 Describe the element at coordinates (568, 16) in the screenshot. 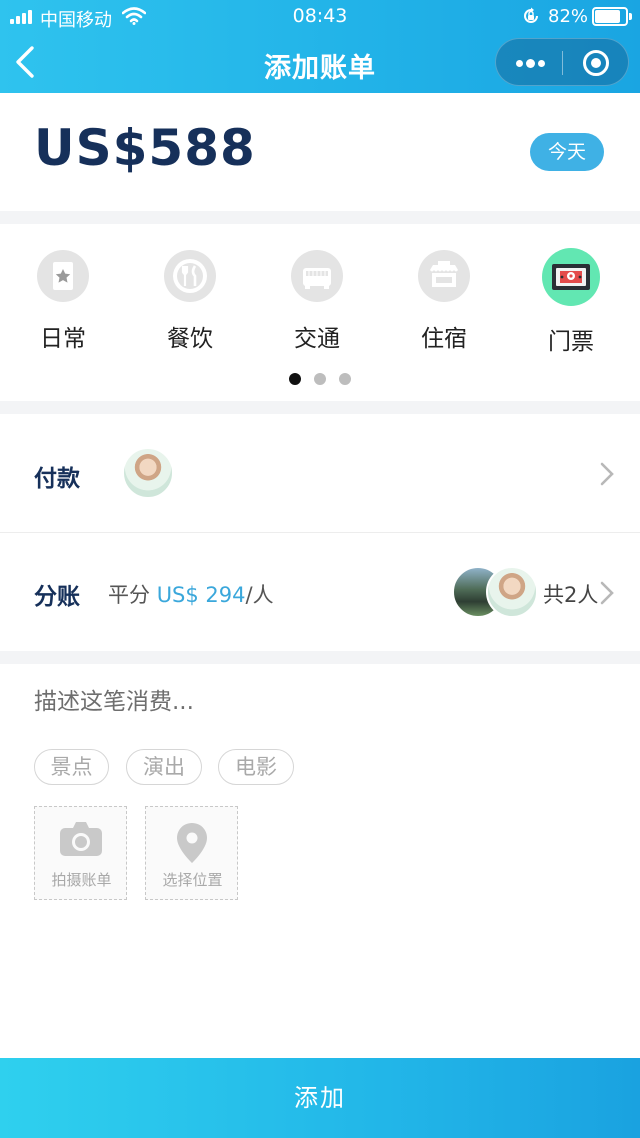

I see `battery-percent: 82%` at that location.